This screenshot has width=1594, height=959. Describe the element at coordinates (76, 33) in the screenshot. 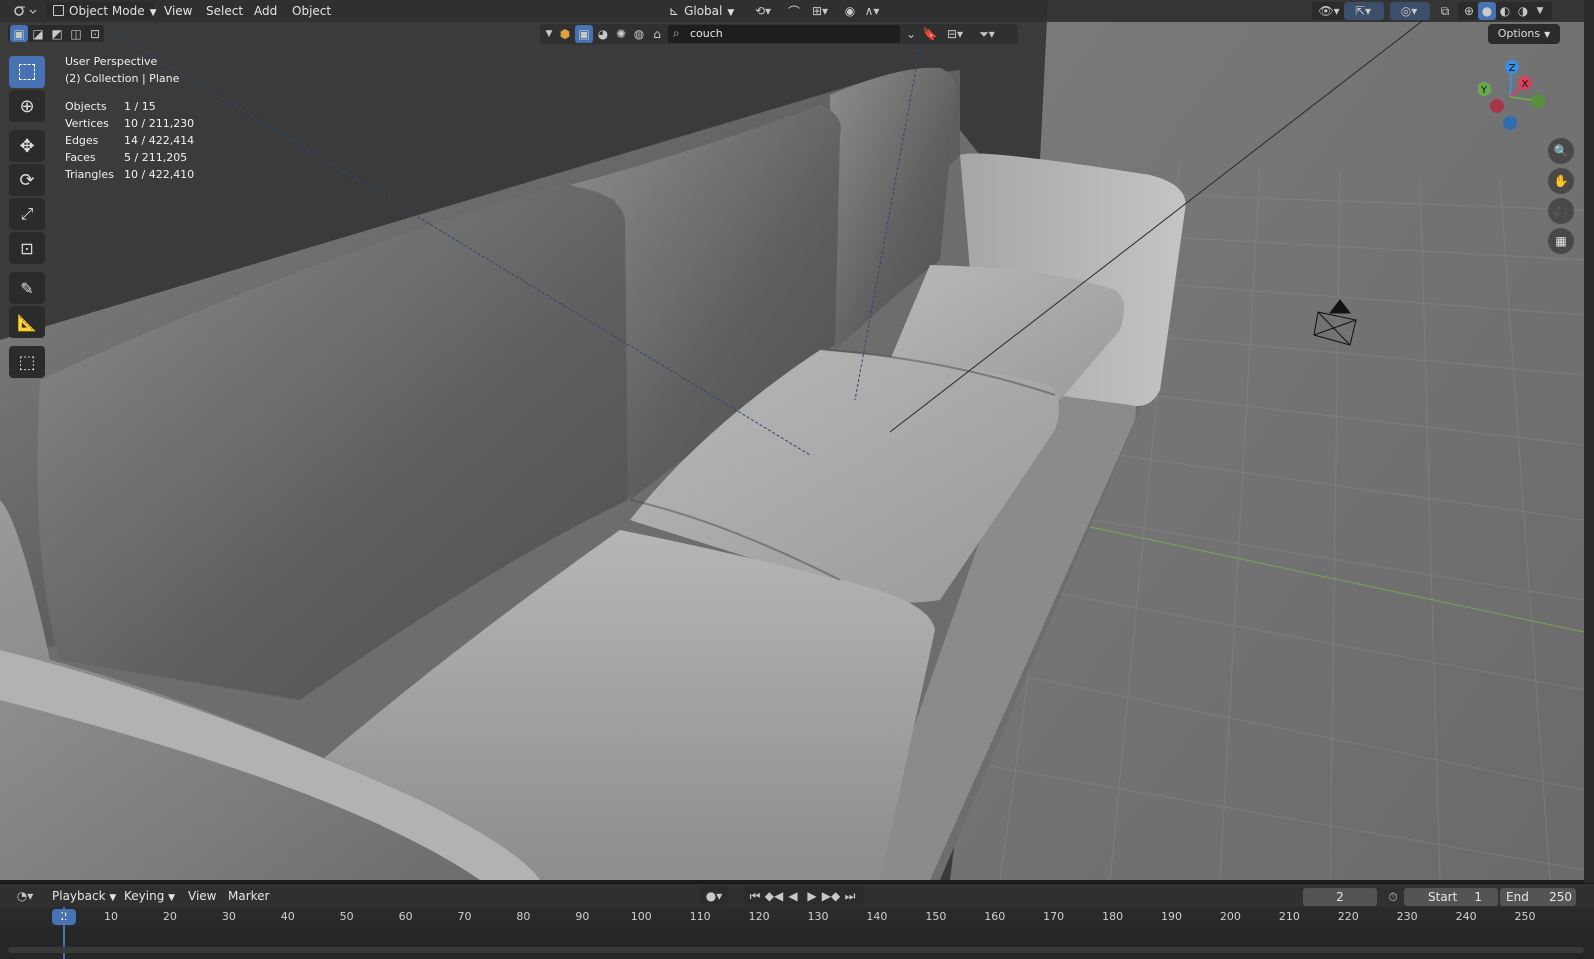

I see `select-invert-icon: ◫` at that location.